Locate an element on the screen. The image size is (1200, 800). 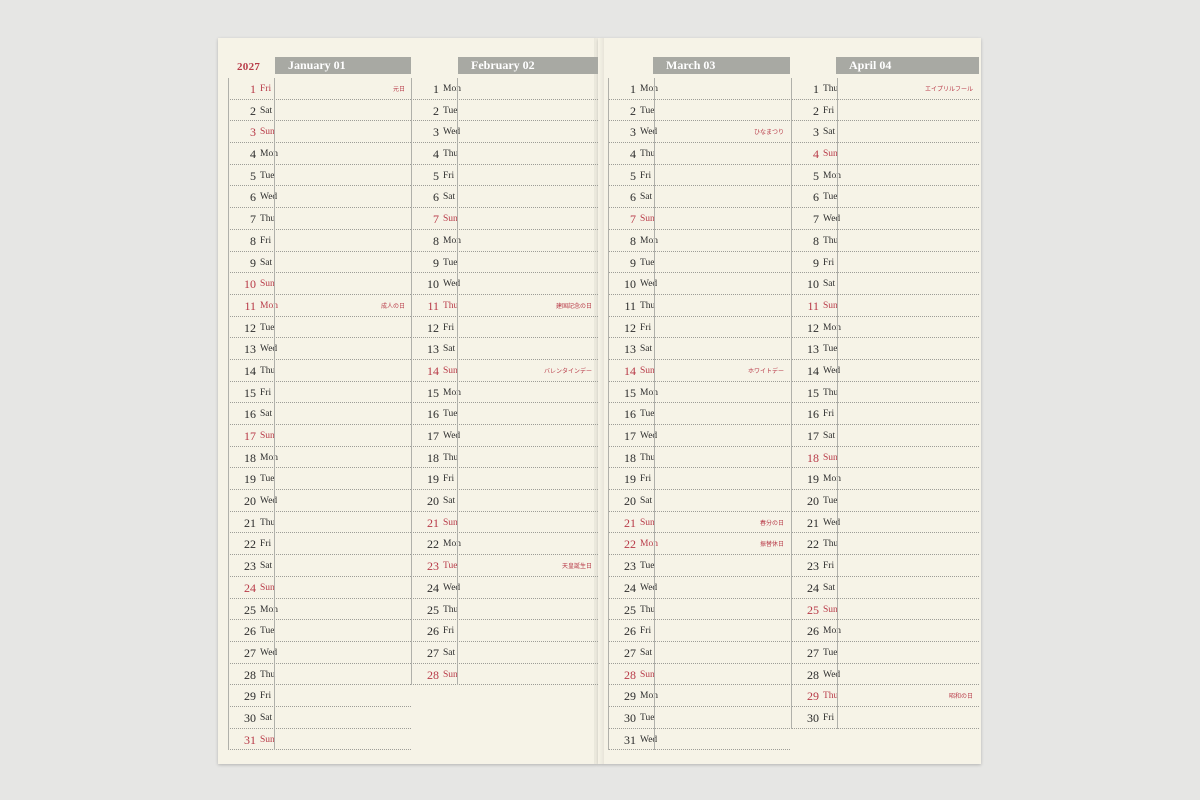
day-row: 31 Sun is located at coordinates (319, 740).